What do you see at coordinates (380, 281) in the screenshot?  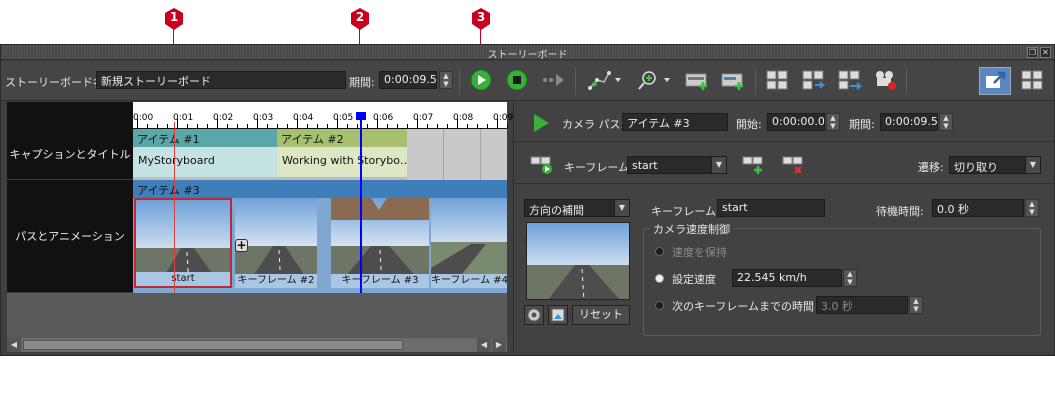 I see `keyframe-label: キーフレーム #3` at bounding box center [380, 281].